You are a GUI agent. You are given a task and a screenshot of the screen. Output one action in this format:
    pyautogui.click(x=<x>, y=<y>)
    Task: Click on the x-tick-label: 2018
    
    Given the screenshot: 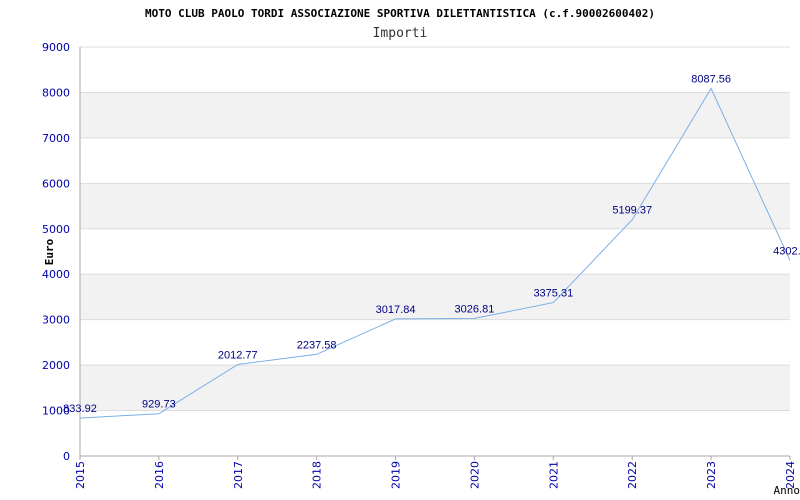 What is the action you would take?
    pyautogui.click(x=317, y=475)
    